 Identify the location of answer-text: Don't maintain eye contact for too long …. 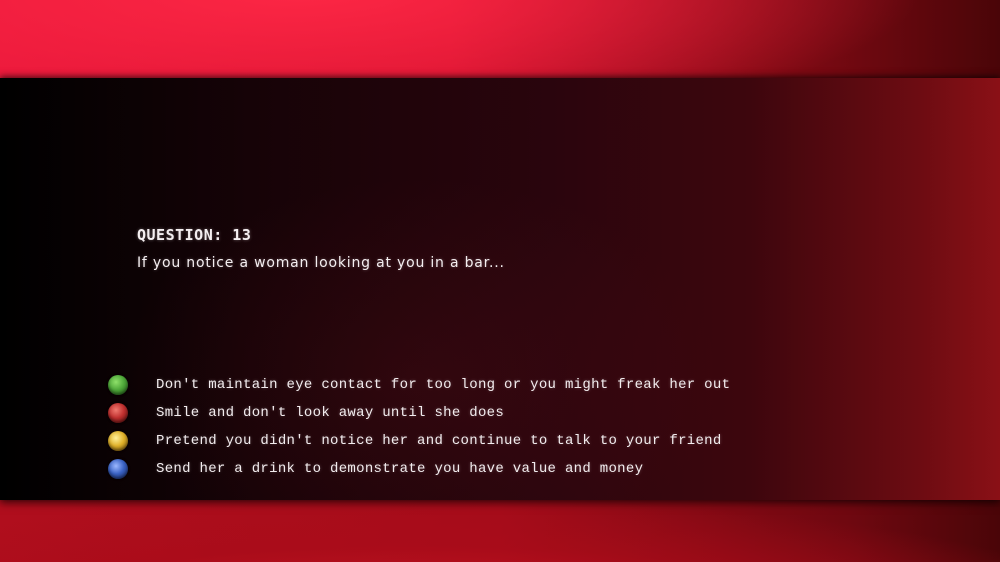
(443, 385).